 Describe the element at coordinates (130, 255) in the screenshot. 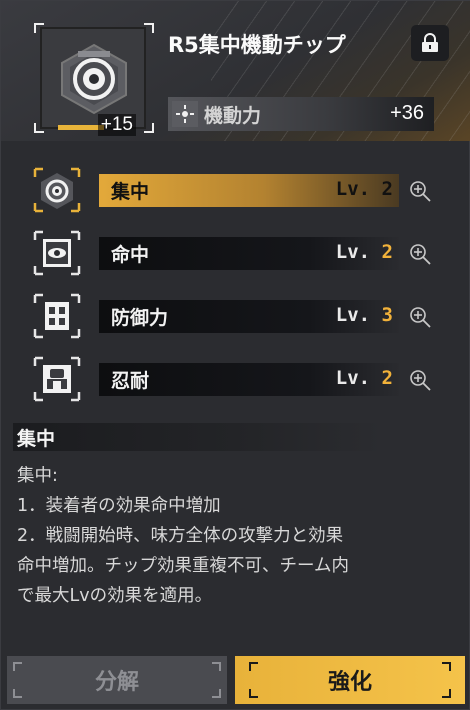

I see `skill-name: 命中` at that location.